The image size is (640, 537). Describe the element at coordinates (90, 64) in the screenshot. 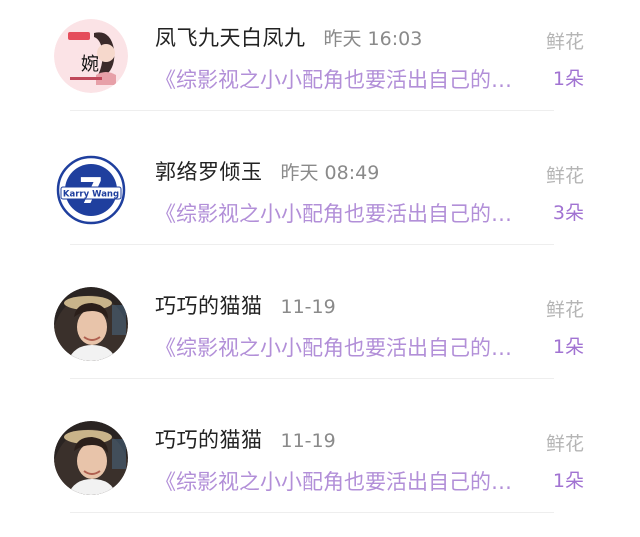

I see `avatar-text: 婉` at that location.